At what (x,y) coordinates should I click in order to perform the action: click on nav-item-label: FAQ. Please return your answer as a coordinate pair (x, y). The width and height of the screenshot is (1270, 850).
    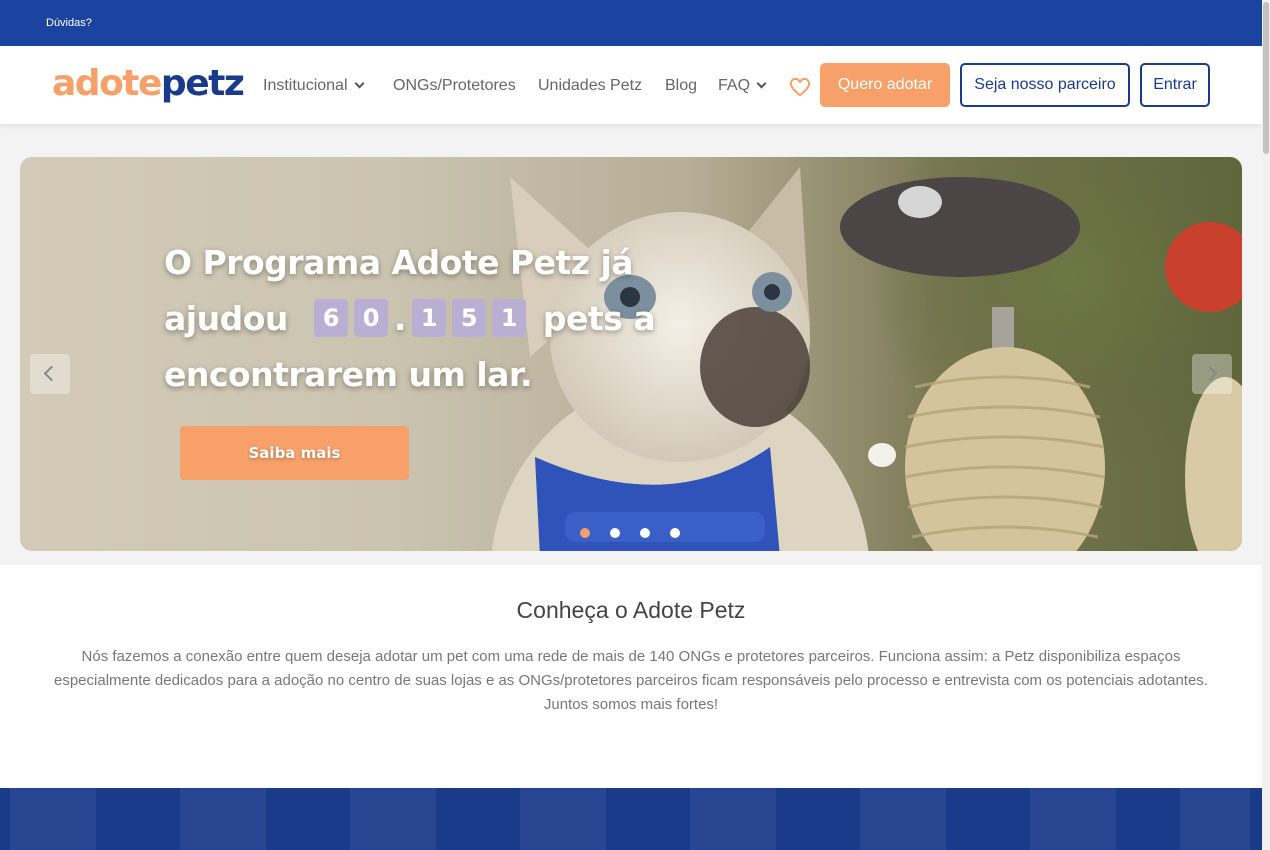
    Looking at the image, I should click on (734, 85).